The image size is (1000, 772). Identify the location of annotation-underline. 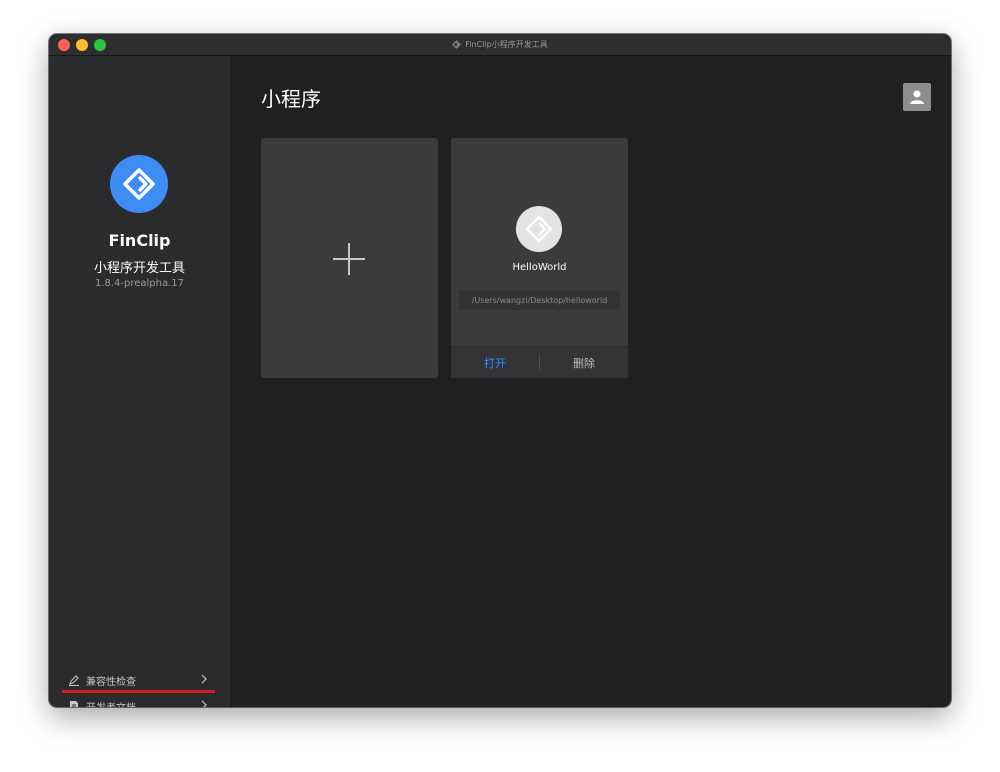
(138, 691).